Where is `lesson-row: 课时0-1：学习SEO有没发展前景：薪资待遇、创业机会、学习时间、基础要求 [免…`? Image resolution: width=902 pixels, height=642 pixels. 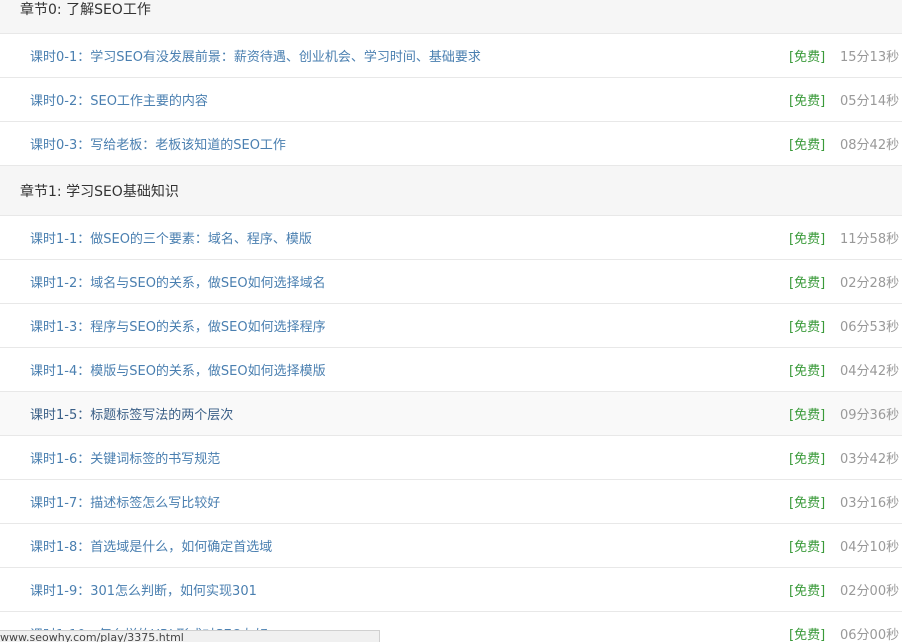 lesson-row: 课时0-1：学习SEO有没发展前景：薪资待遇、创业机会、学习时间、基础要求 [免… is located at coordinates (451, 56).